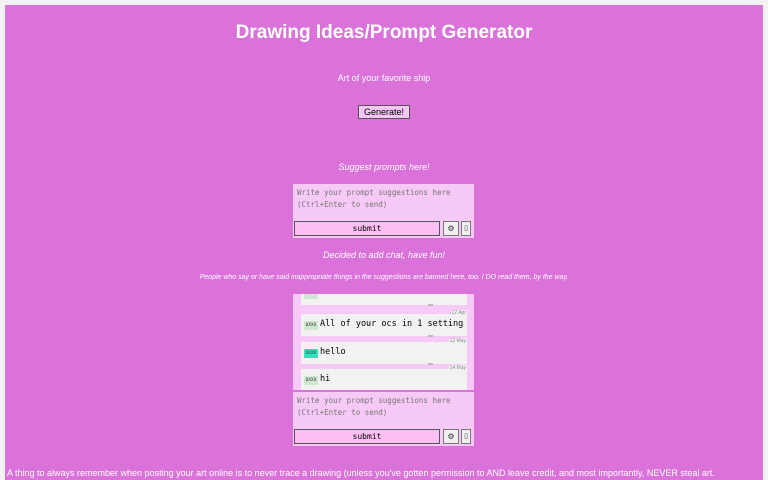 This screenshot has width=768, height=480. What do you see at coordinates (384, 32) in the screenshot?
I see `page-title: Drawing Ideas/Prompt Generator` at bounding box center [384, 32].